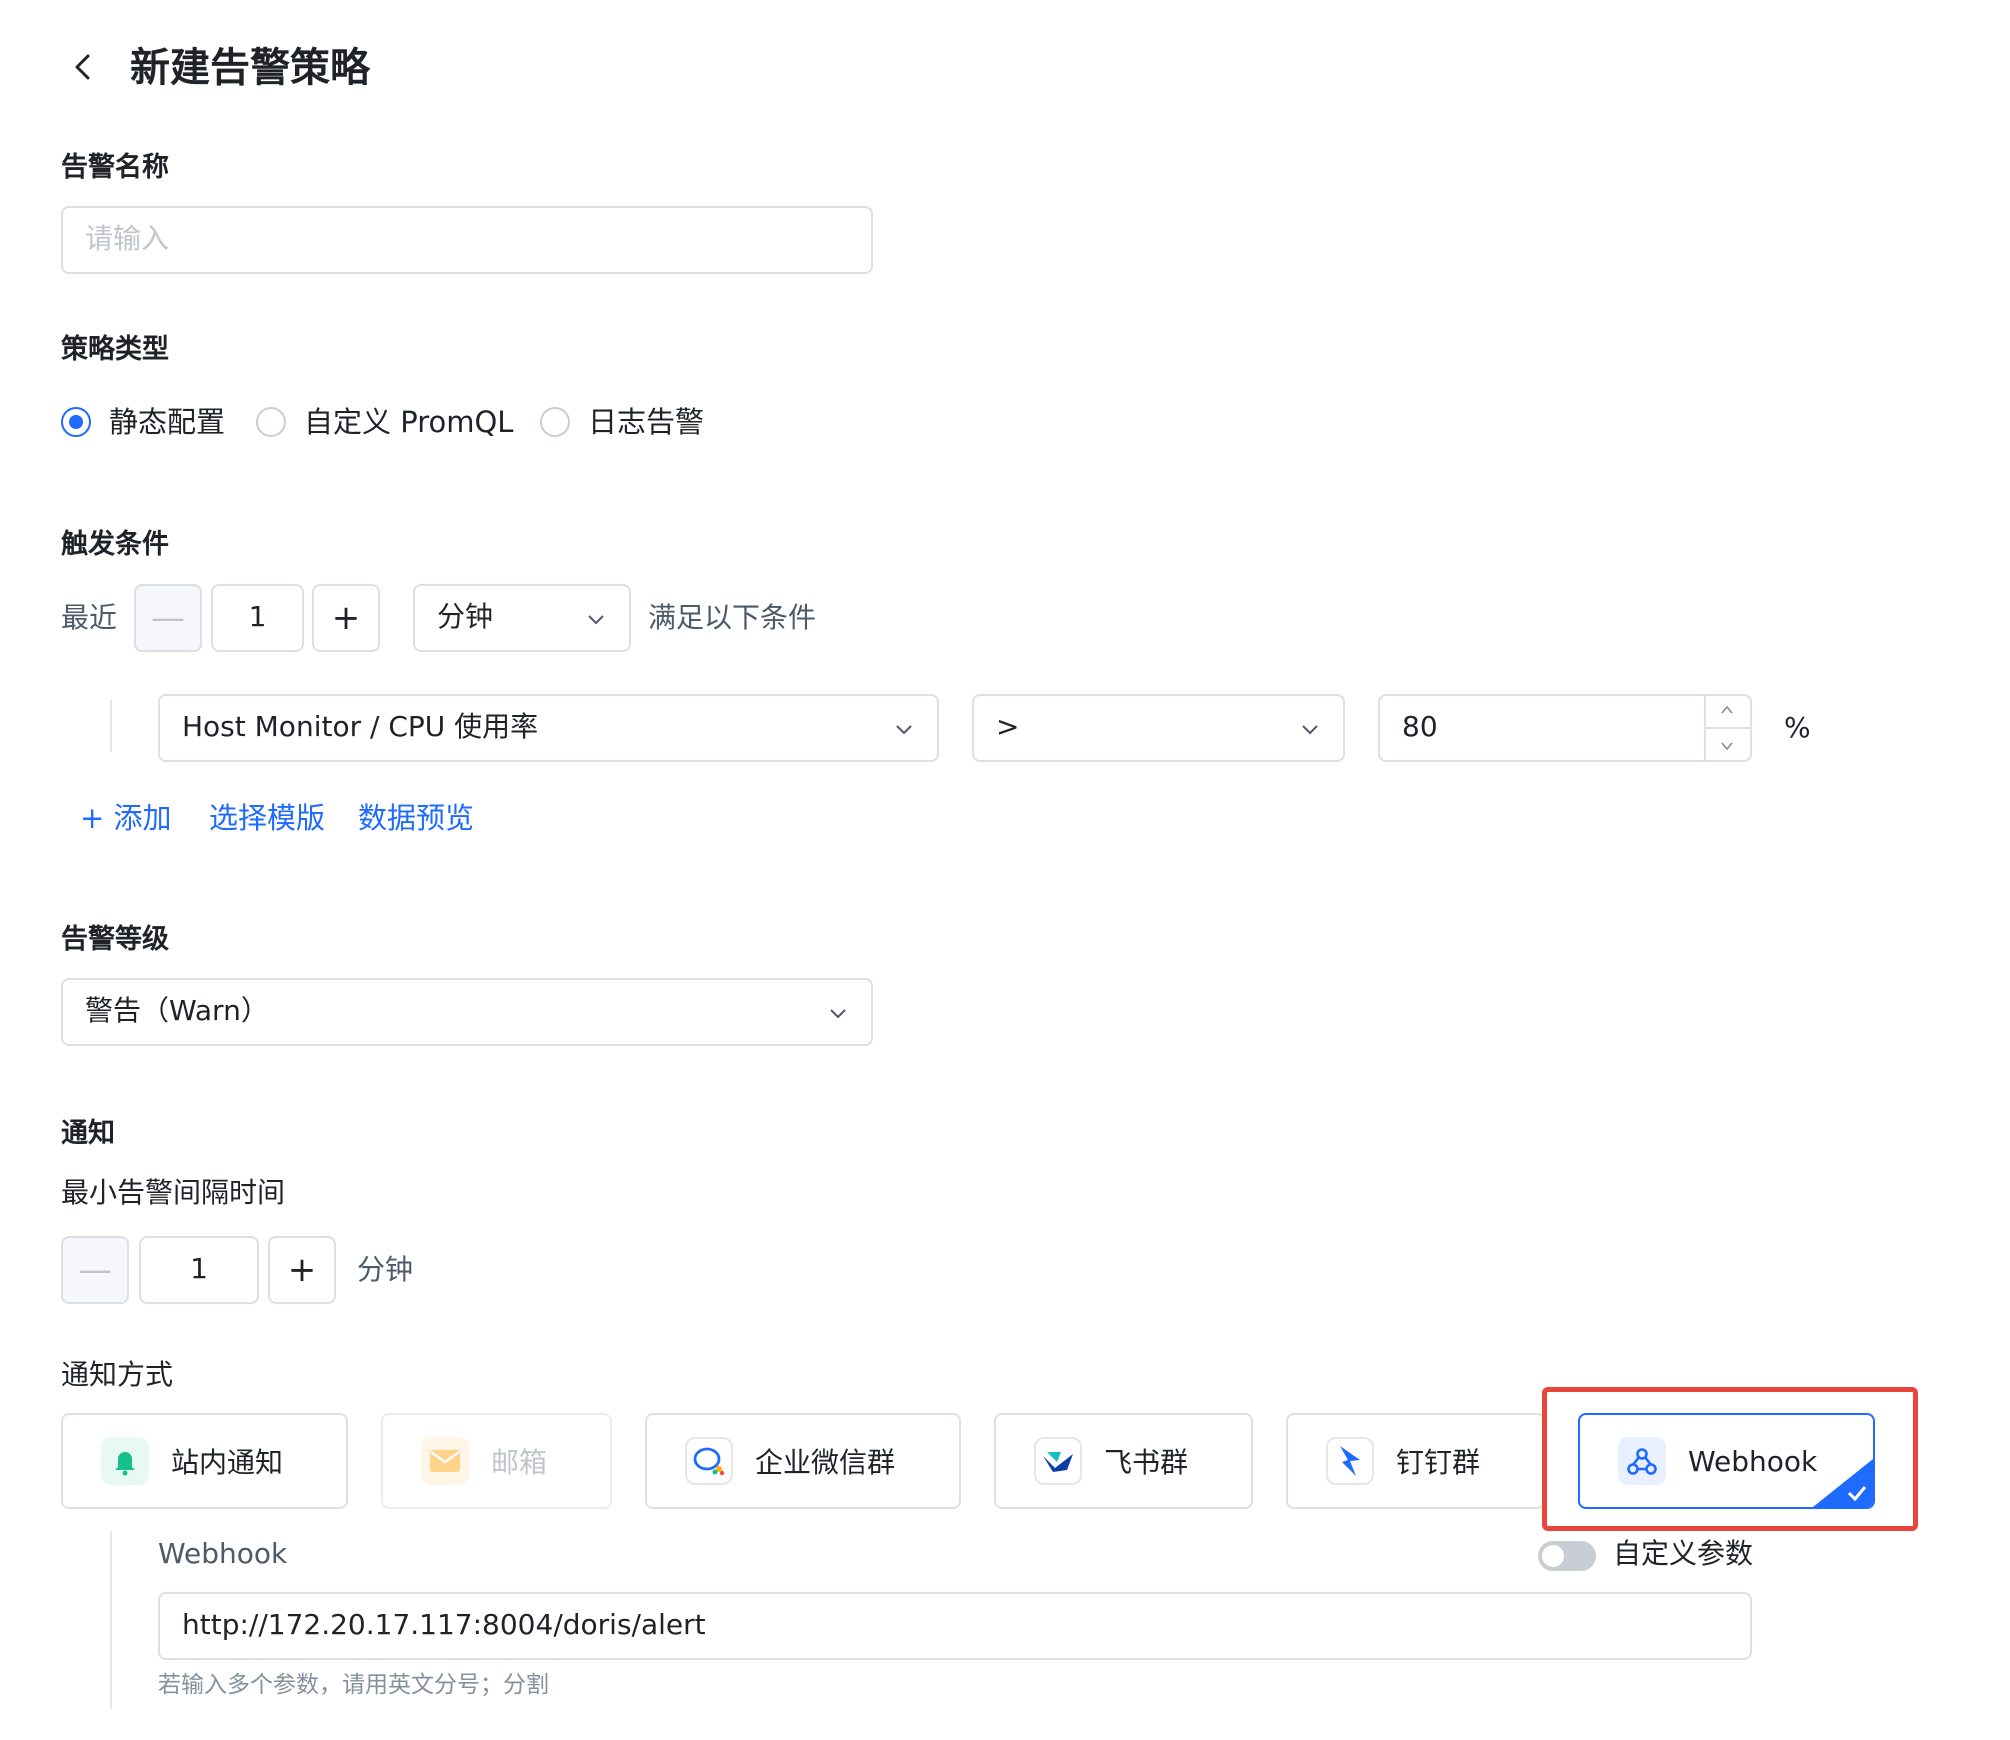  What do you see at coordinates (111, 1620) in the screenshot?
I see `webhook-indent-line` at bounding box center [111, 1620].